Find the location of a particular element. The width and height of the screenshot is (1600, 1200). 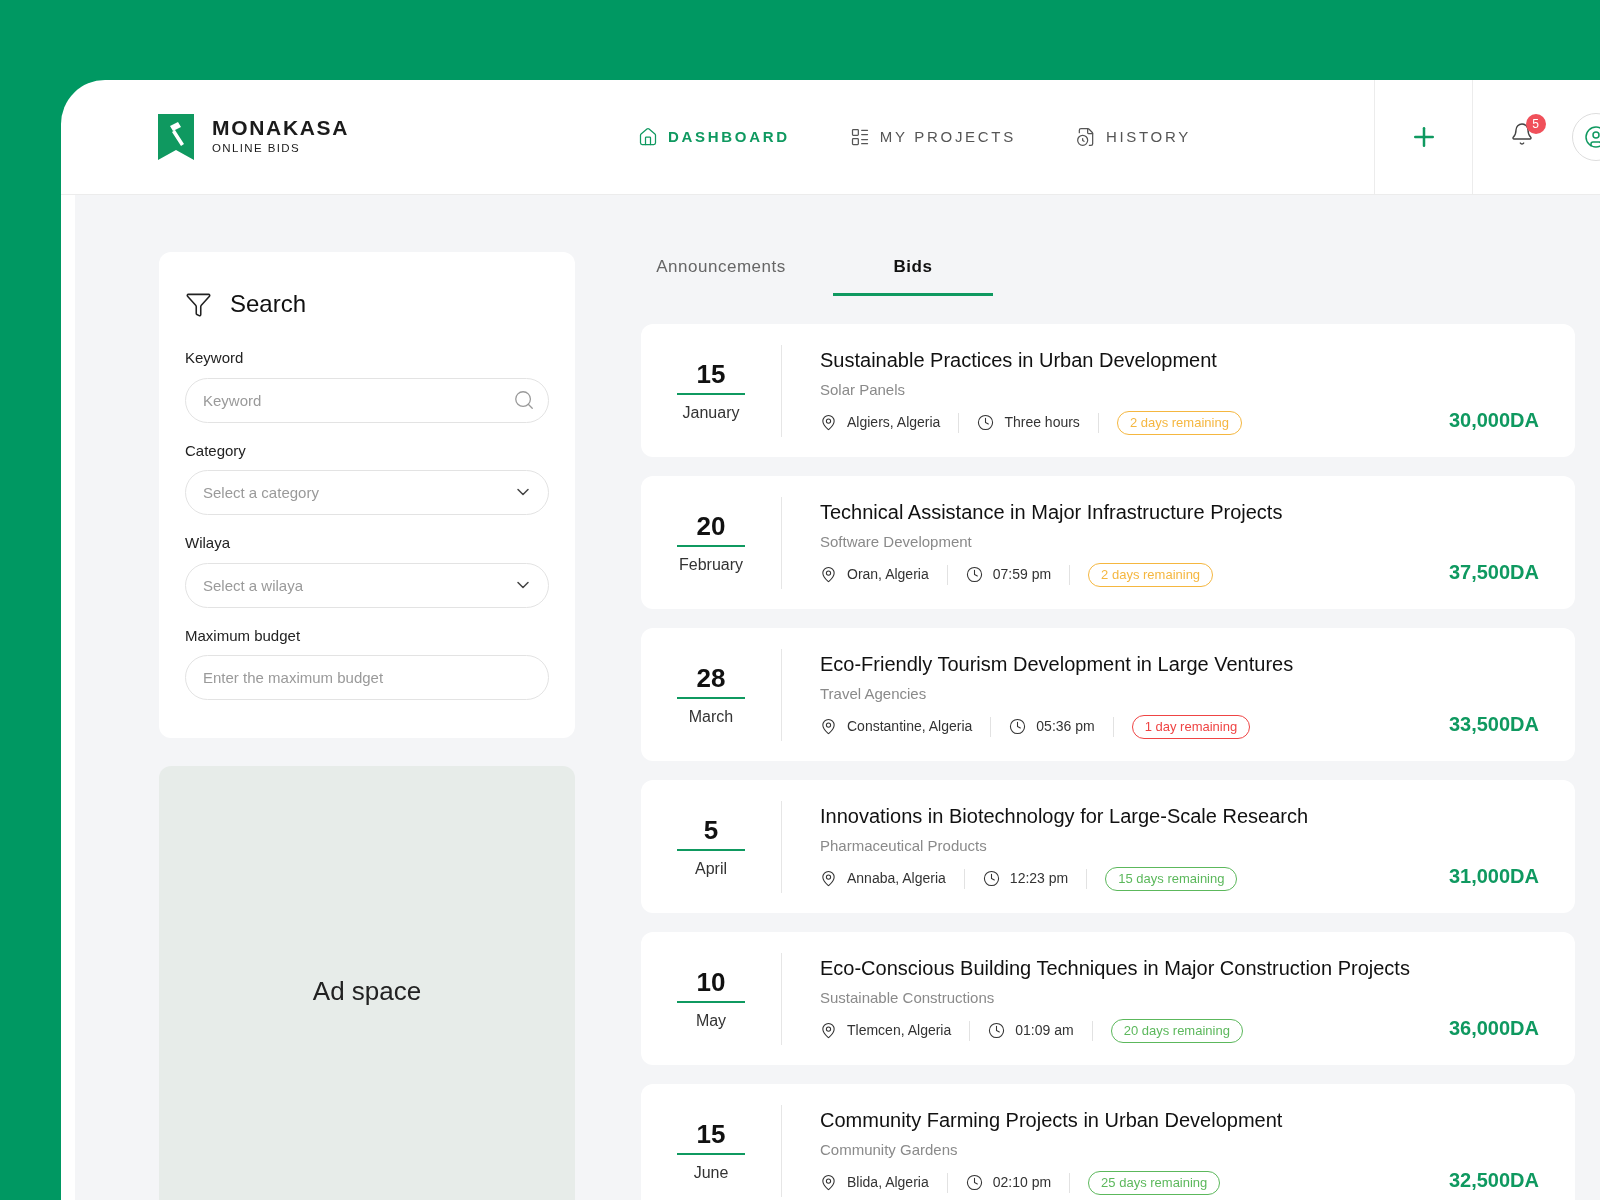

date-day: 5 is located at coordinates (711, 831).